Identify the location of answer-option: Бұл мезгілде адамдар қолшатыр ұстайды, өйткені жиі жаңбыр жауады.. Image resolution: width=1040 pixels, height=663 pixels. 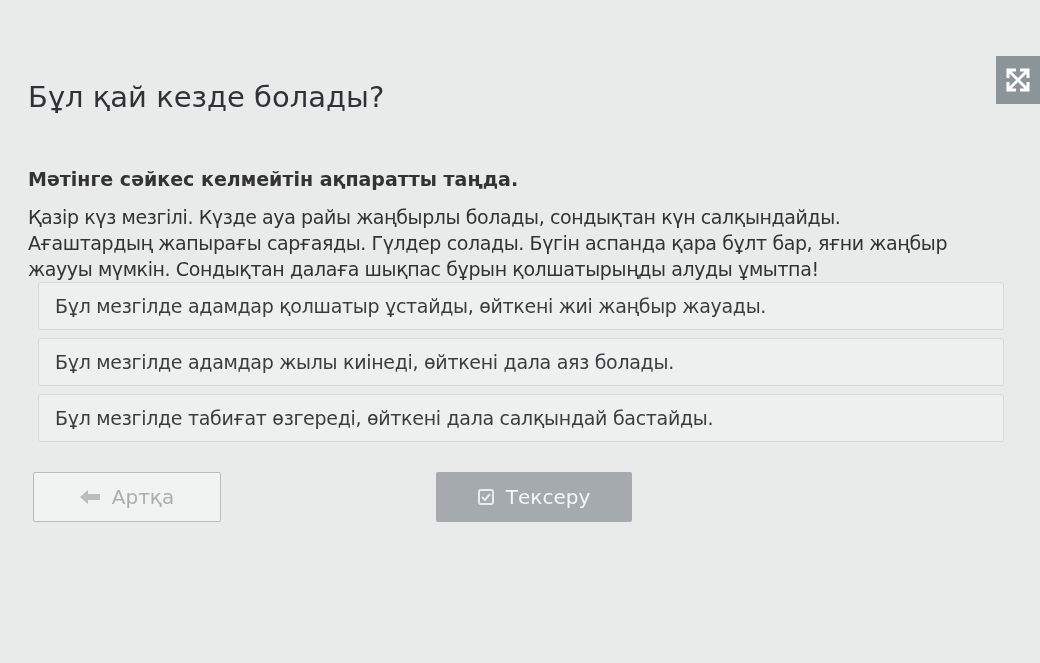
(521, 306).